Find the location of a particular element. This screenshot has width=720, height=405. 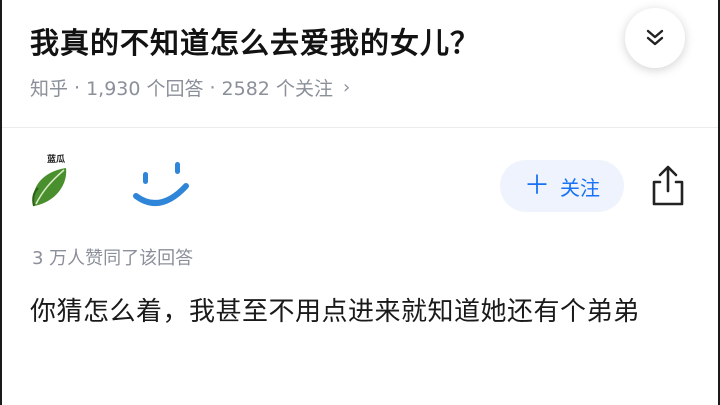

double-chevron-down-icon is located at coordinates (655, 37).